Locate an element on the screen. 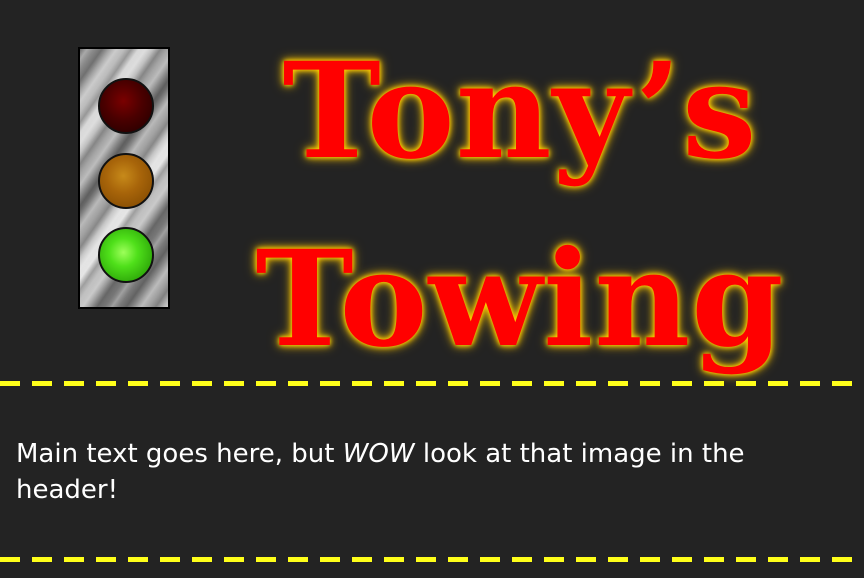 The width and height of the screenshot is (864, 578). green-light-icon is located at coordinates (126, 255).